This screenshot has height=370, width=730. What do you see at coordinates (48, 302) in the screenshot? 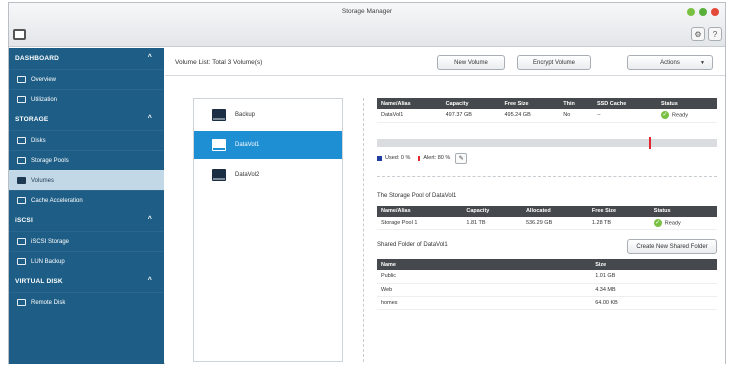
I see `sidebar-item-label: Remote Disk` at bounding box center [48, 302].